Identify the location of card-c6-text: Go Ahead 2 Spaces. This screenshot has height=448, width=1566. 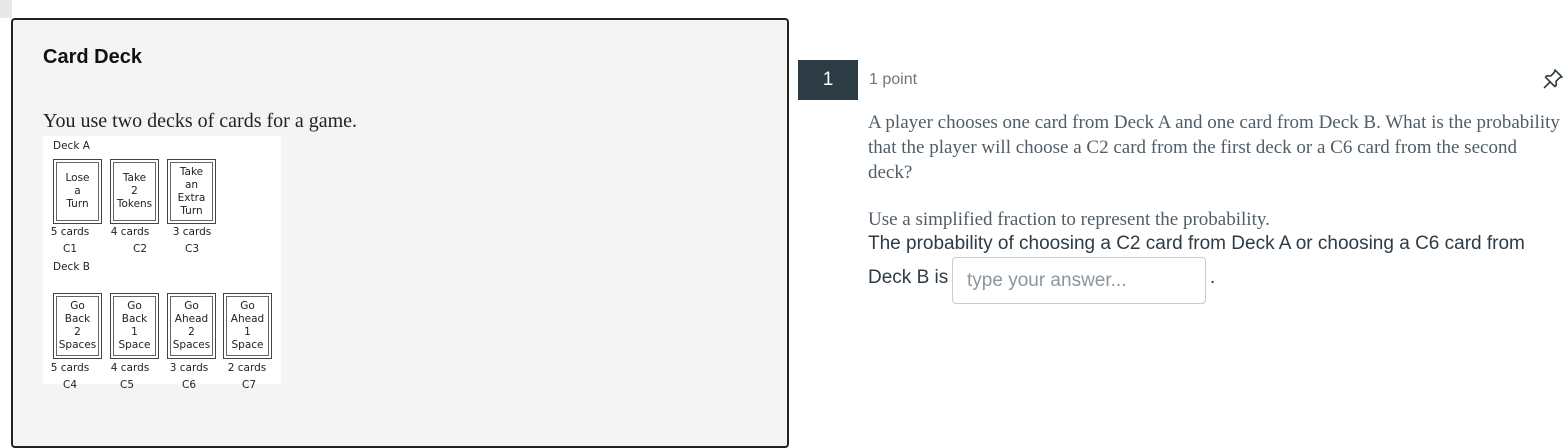
(191, 325).